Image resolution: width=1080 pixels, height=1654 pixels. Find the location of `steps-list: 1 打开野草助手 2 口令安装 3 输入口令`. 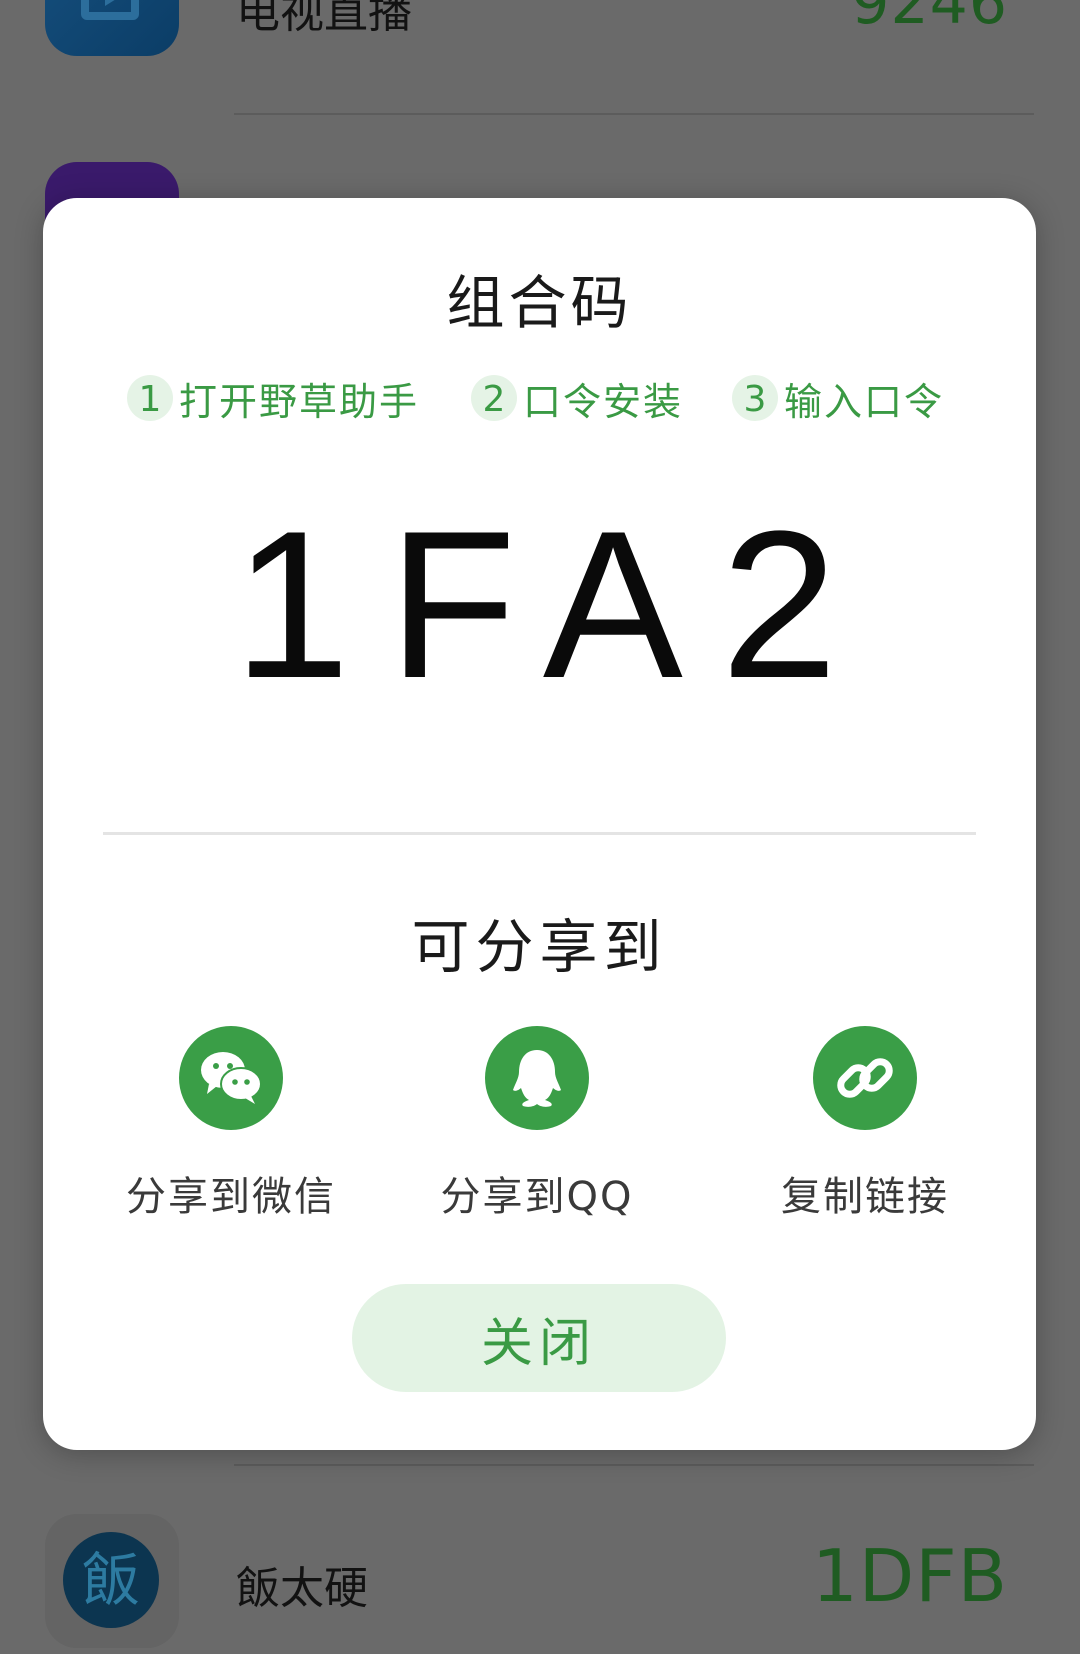

steps-list: 1 打开野草助手 2 口令安装 3 输入口令 is located at coordinates (539, 398).